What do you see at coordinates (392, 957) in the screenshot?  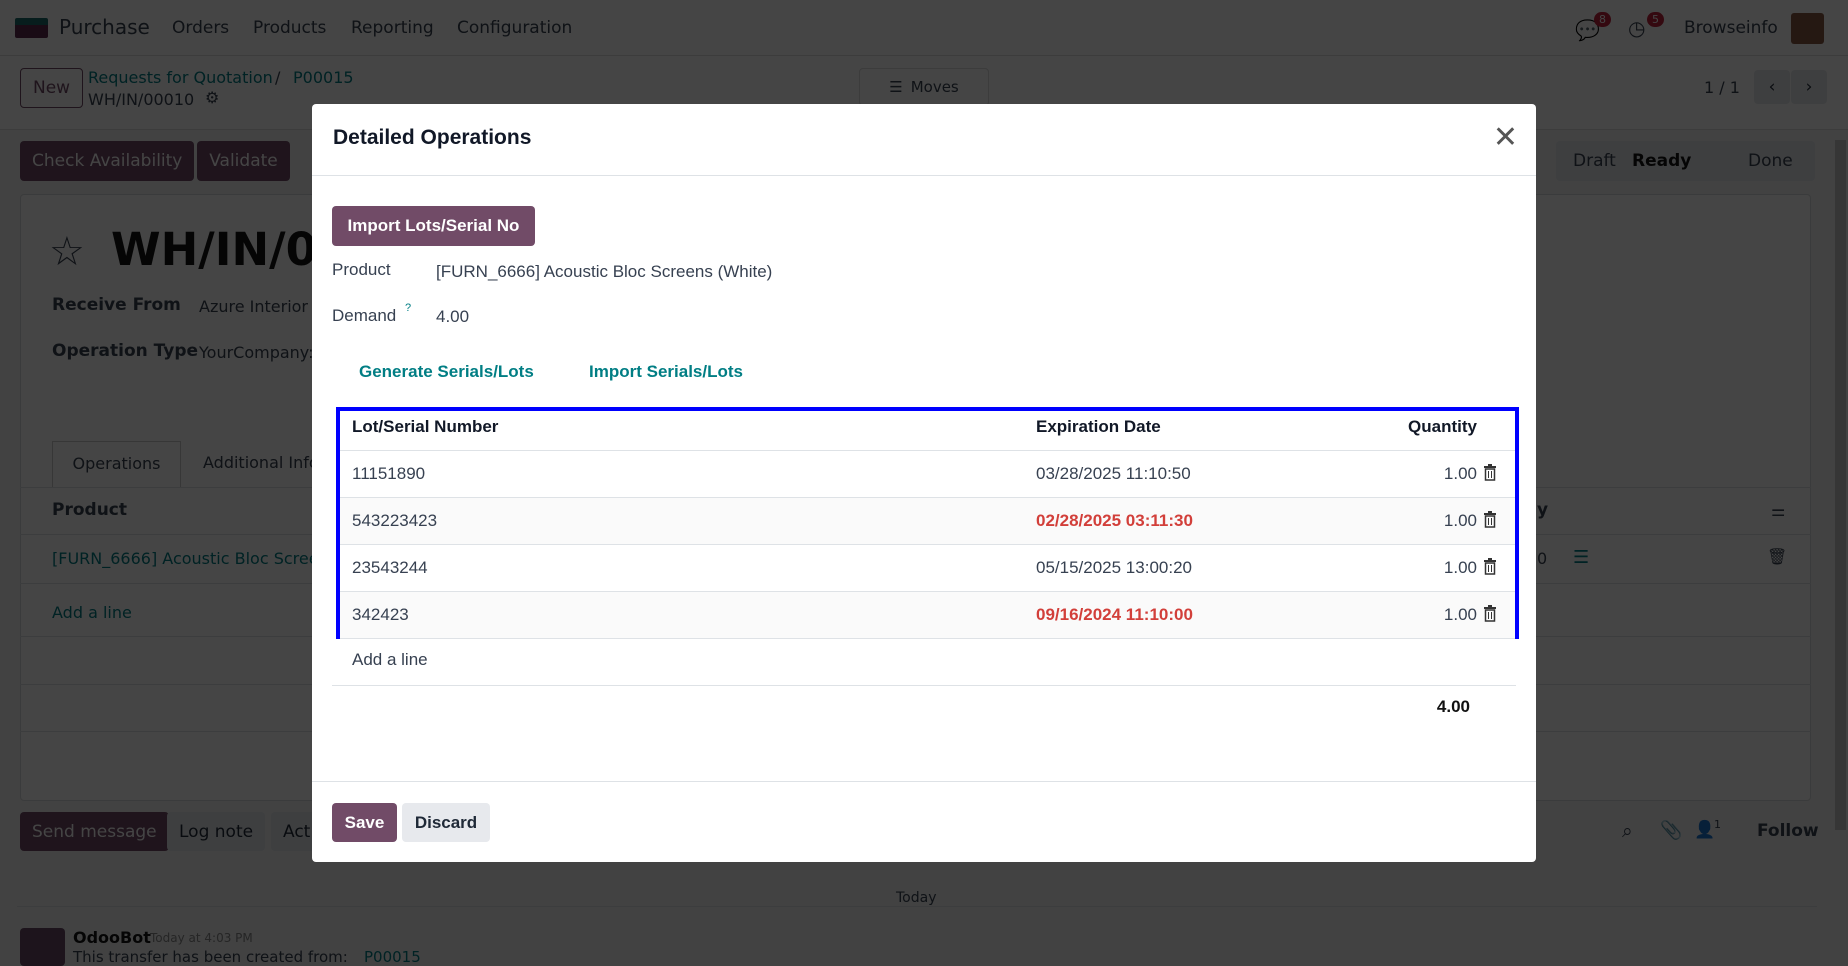 I see `message-link: P00015` at bounding box center [392, 957].